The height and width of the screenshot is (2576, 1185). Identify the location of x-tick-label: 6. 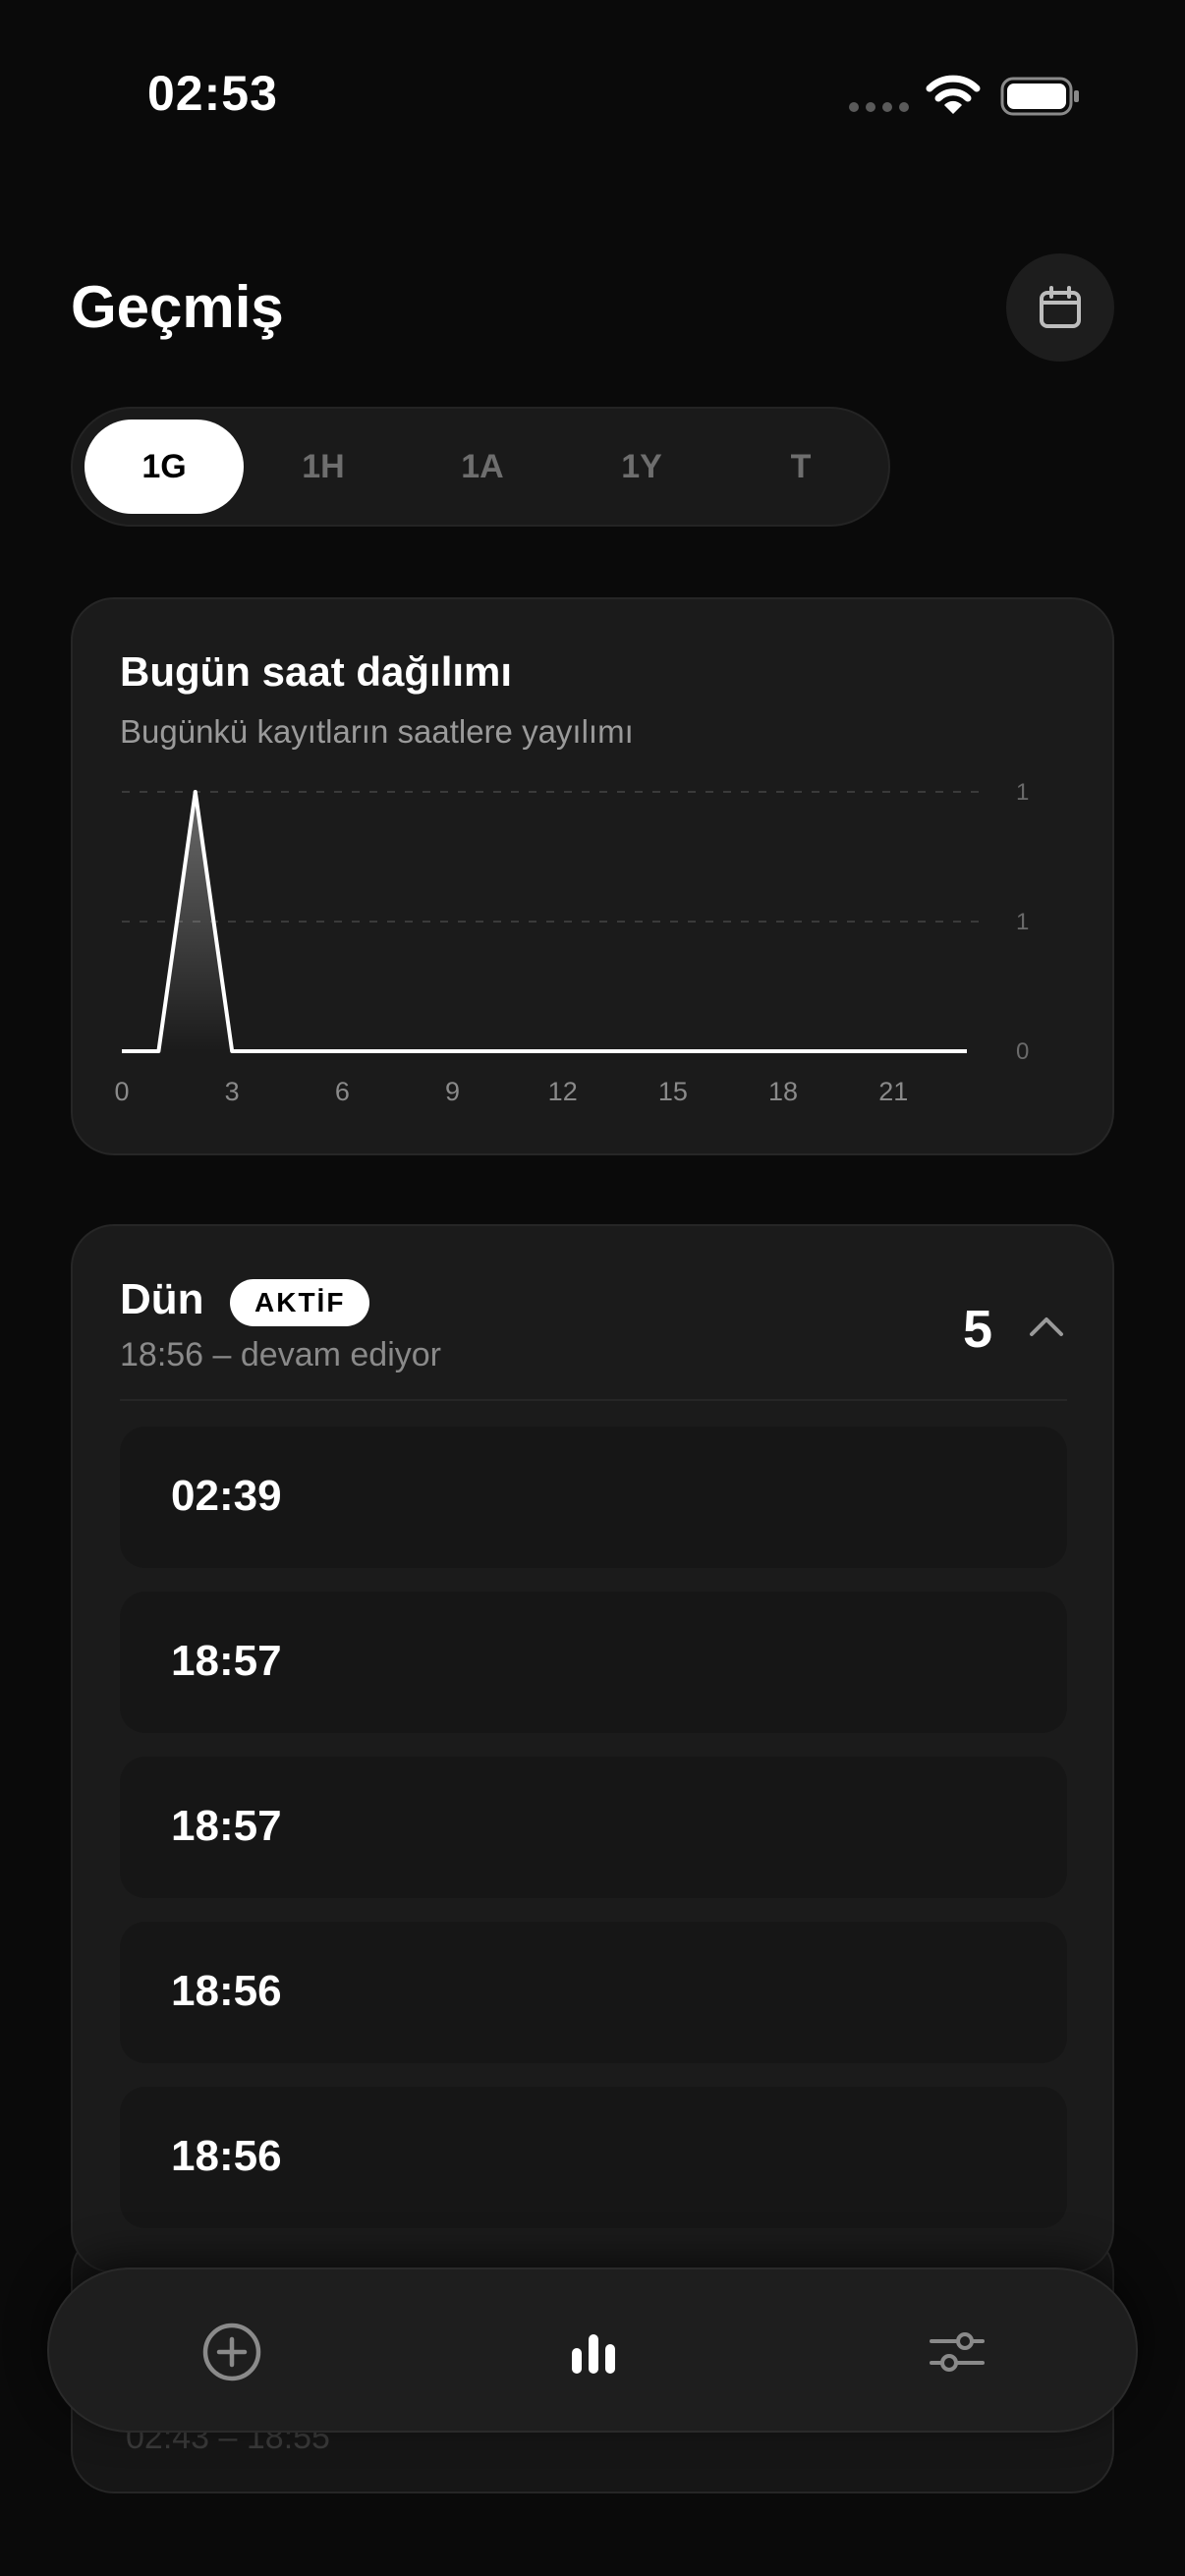
(343, 1091).